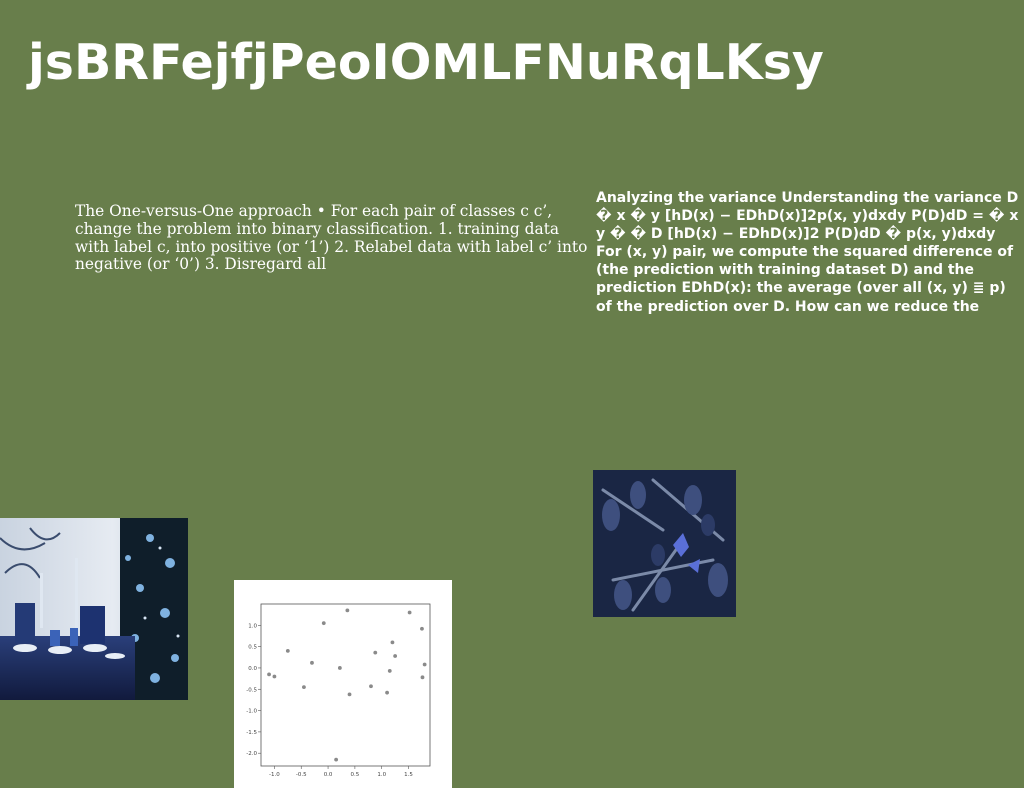 The width and height of the screenshot is (1024, 788). Describe the element at coordinates (252, 648) in the screenshot. I see `y-tick-label: 0.5` at that location.